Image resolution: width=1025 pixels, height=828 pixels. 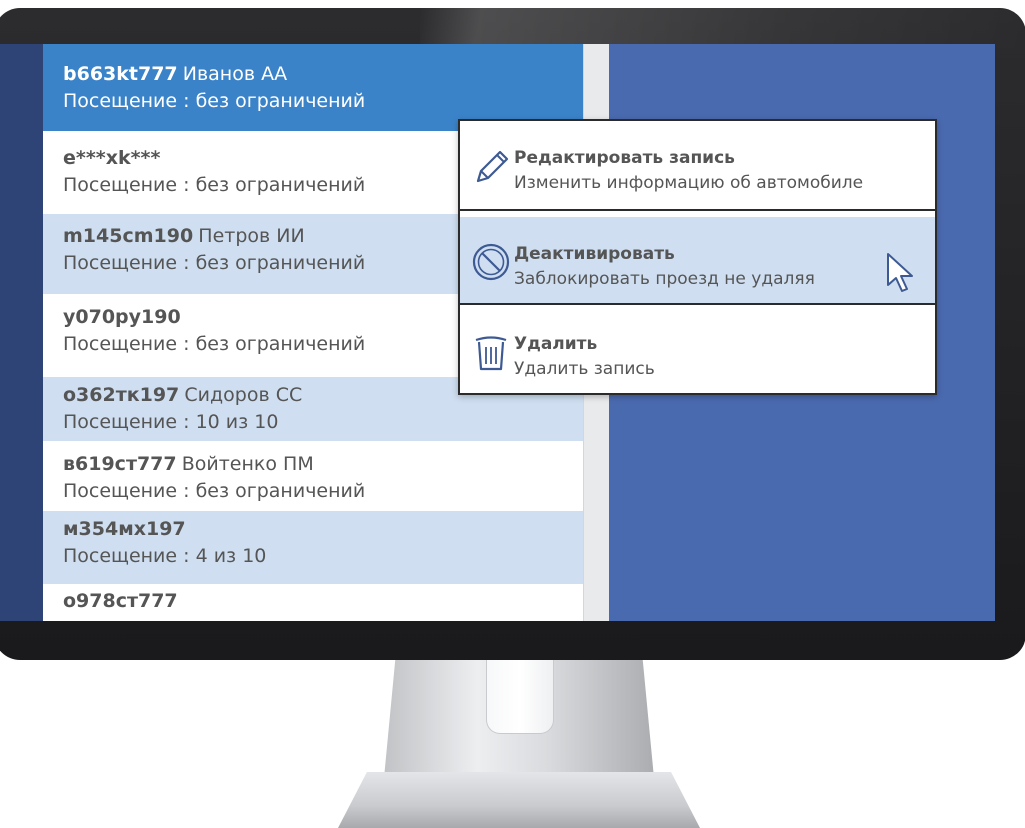 What do you see at coordinates (235, 74) in the screenshot?
I see `owner-name: Иванов АА` at bounding box center [235, 74].